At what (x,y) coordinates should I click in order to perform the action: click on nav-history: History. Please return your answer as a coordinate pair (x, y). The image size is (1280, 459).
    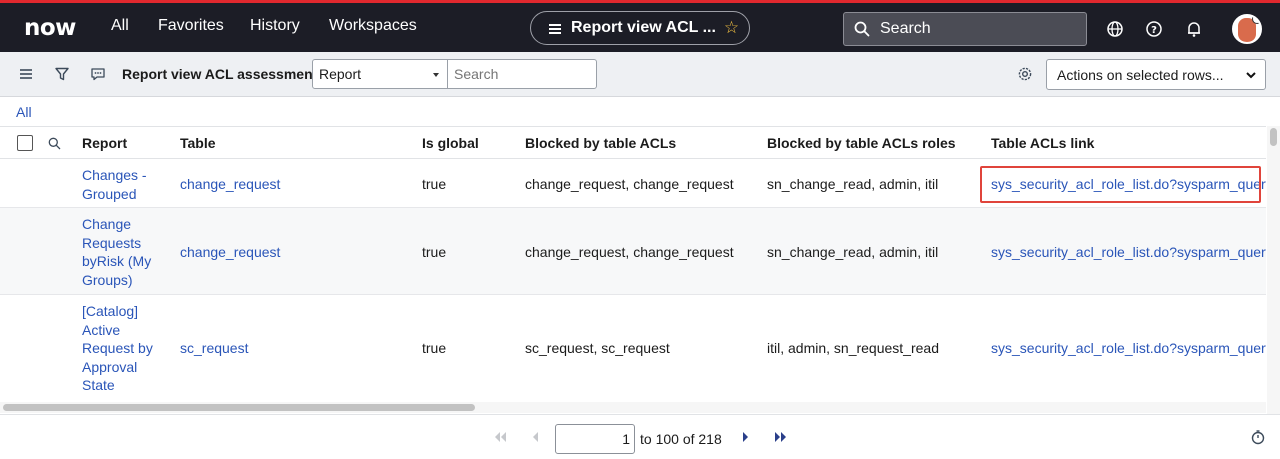
    Looking at the image, I should click on (275, 26).